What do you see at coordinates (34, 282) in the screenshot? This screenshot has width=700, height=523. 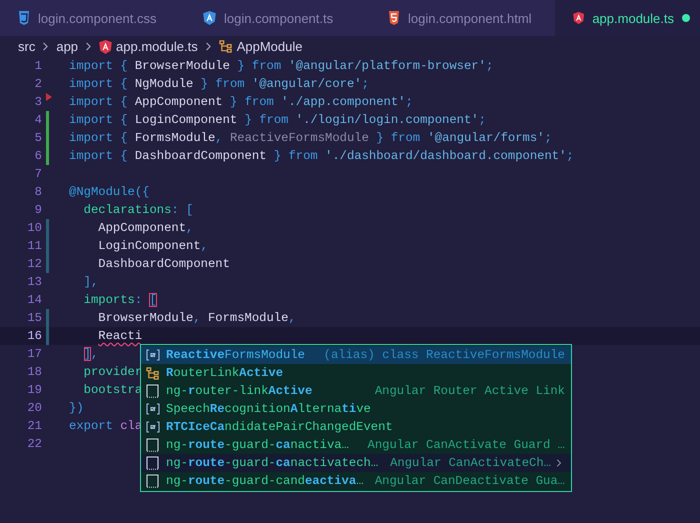 I see `line-number: 13` at bounding box center [34, 282].